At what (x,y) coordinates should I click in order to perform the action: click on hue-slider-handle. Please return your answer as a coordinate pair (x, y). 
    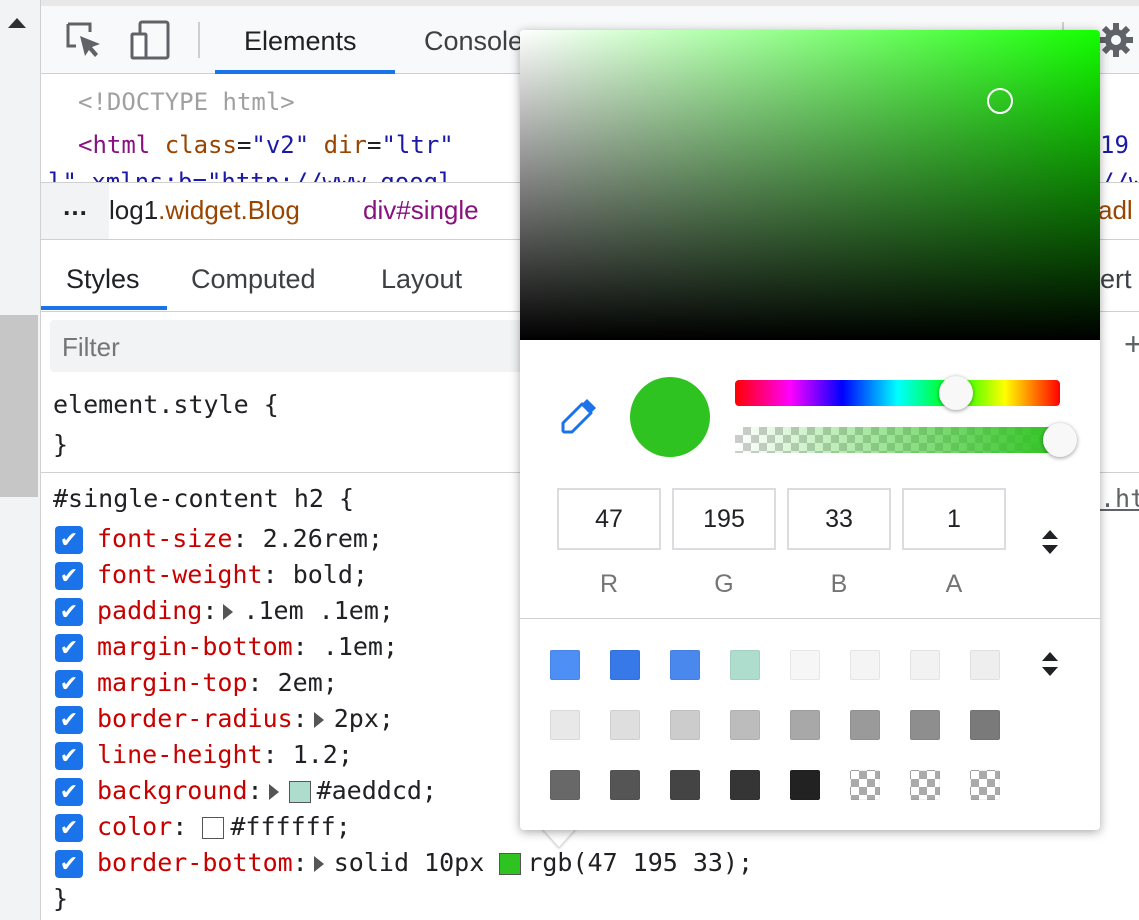
    Looking at the image, I should click on (956, 393).